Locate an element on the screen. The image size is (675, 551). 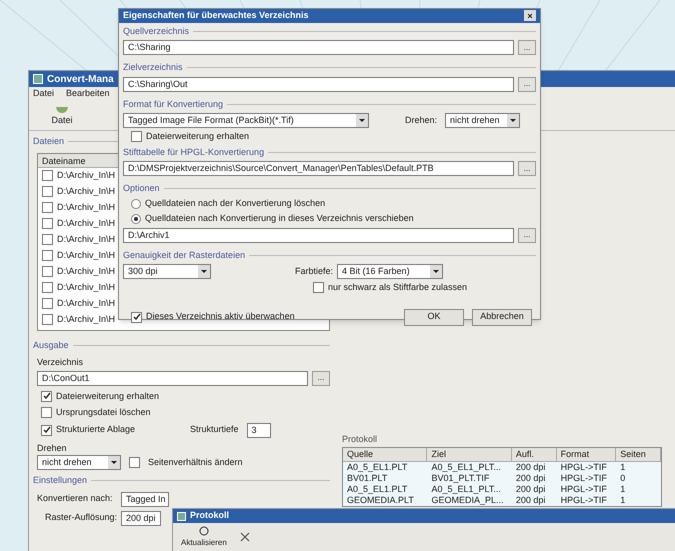
close-icon is located at coordinates (244, 537).